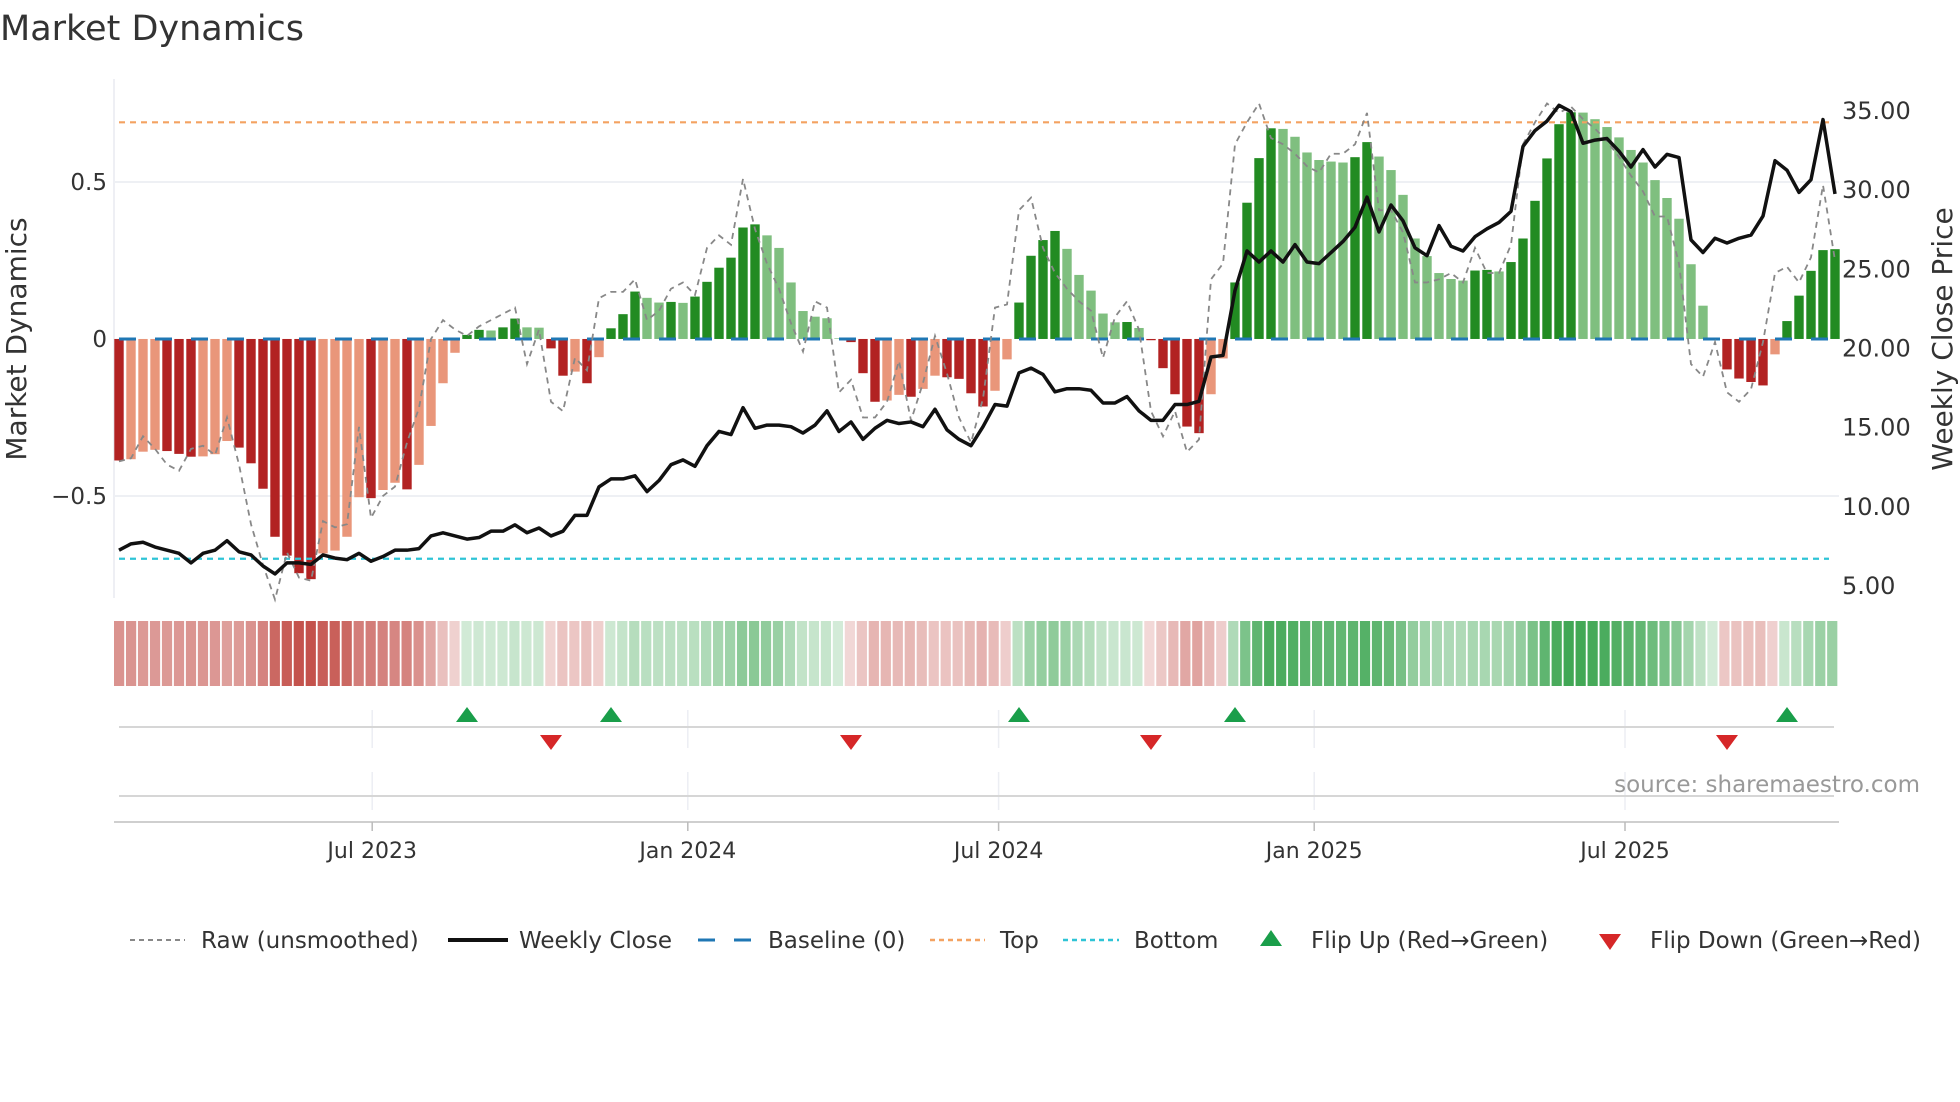  I want to click on legend-item-bottom: Bottom, so click(1140, 941).